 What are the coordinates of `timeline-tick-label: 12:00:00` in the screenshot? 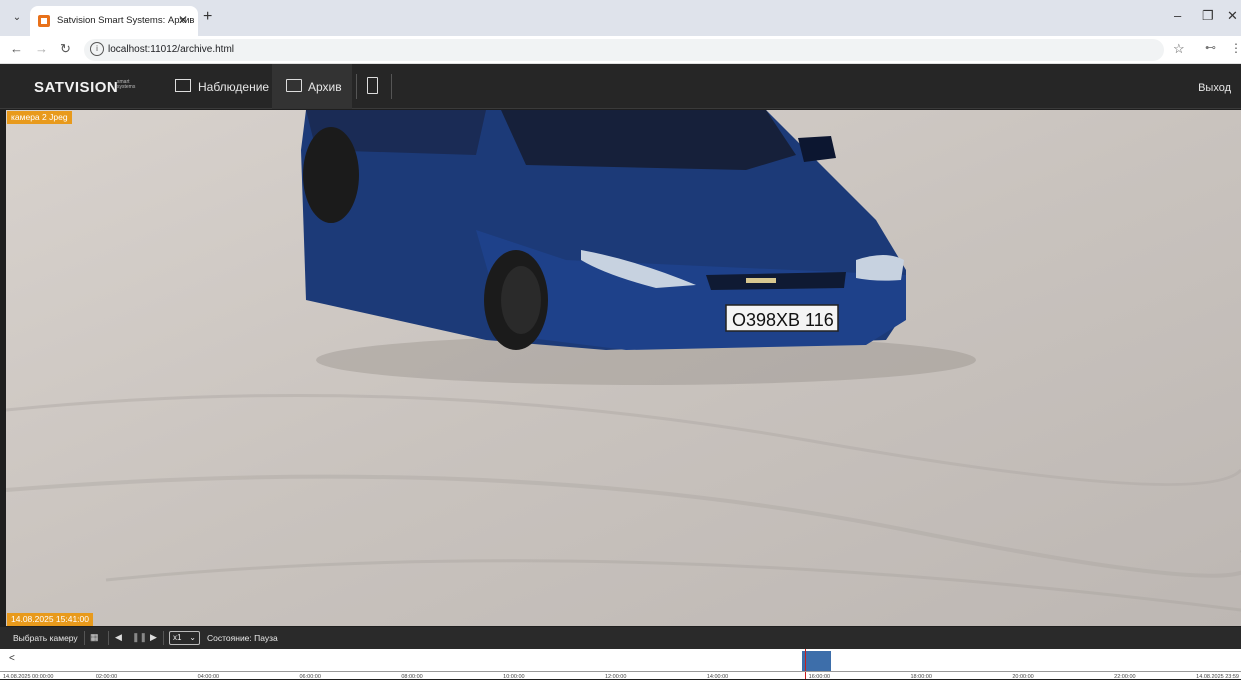 It's located at (616, 677).